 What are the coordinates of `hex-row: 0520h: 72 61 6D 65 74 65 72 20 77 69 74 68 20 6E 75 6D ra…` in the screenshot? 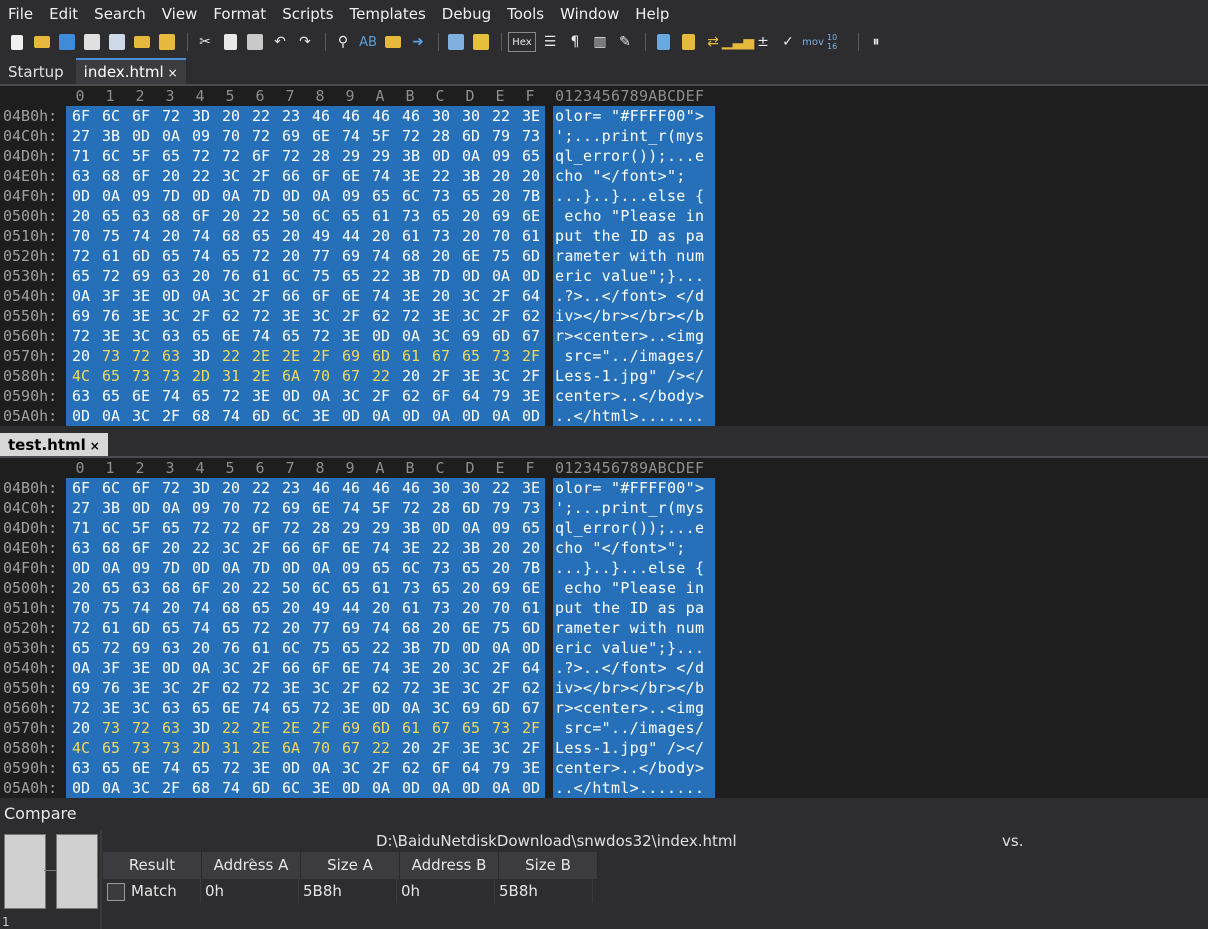 It's located at (604, 628).